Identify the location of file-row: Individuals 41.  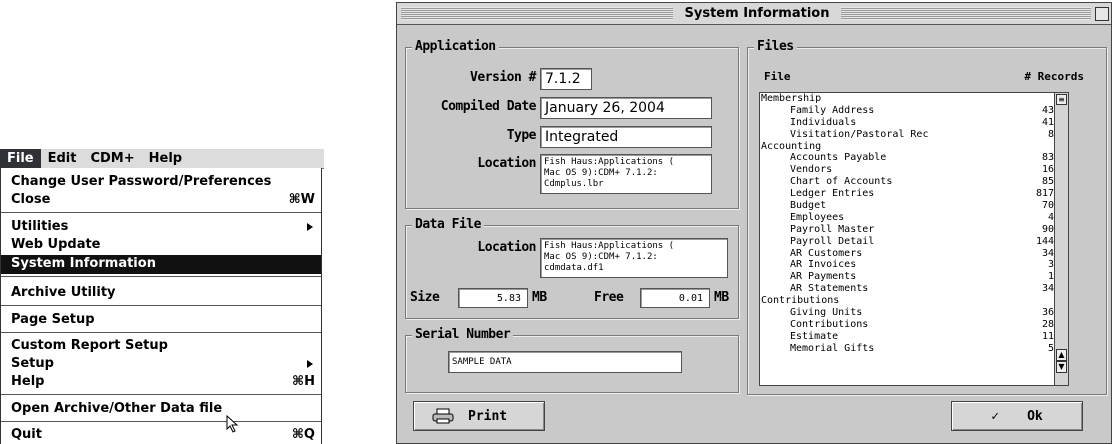
(914, 123).